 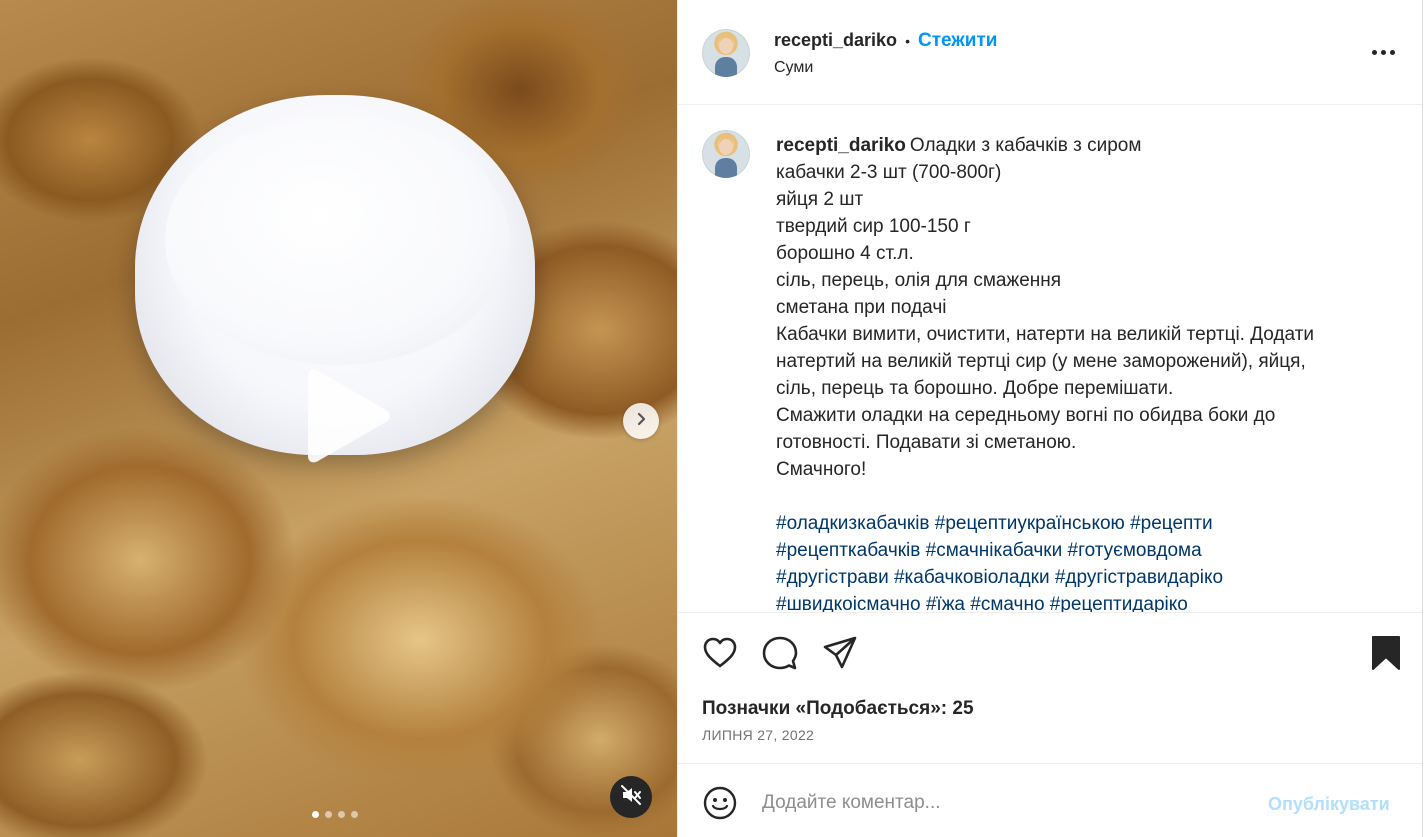 I want to click on caption-line: Смачного!, so click(x=821, y=469).